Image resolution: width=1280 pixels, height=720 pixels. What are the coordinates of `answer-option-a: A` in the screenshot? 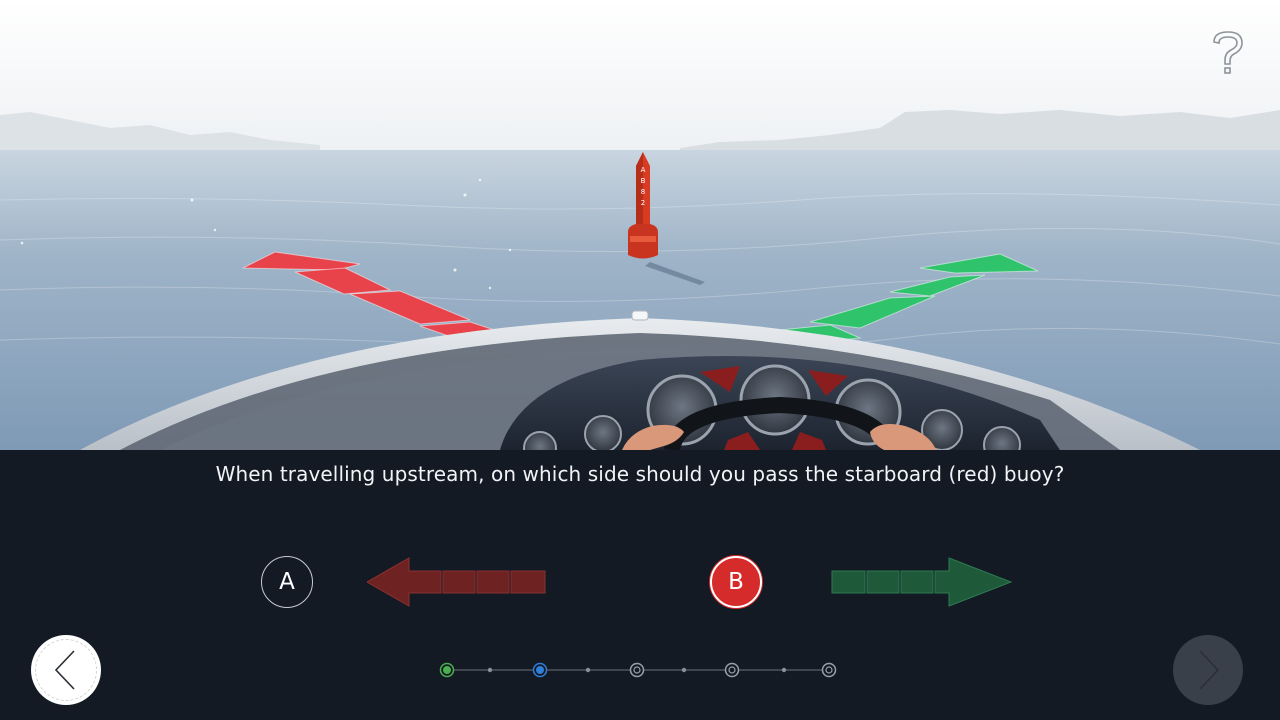 It's located at (411, 582).